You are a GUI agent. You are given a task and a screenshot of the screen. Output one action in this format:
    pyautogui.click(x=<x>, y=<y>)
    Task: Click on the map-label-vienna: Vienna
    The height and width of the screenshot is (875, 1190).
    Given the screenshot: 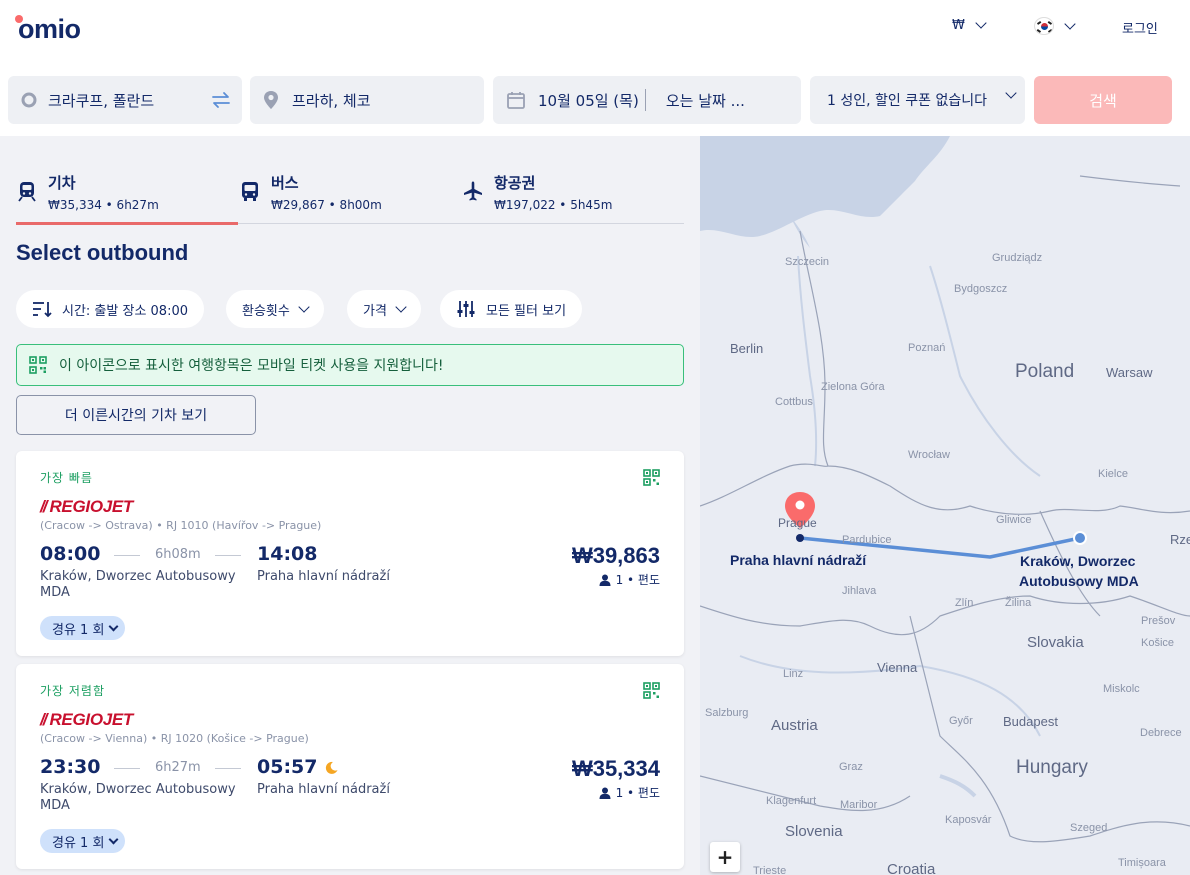 What is the action you would take?
    pyautogui.click(x=897, y=667)
    